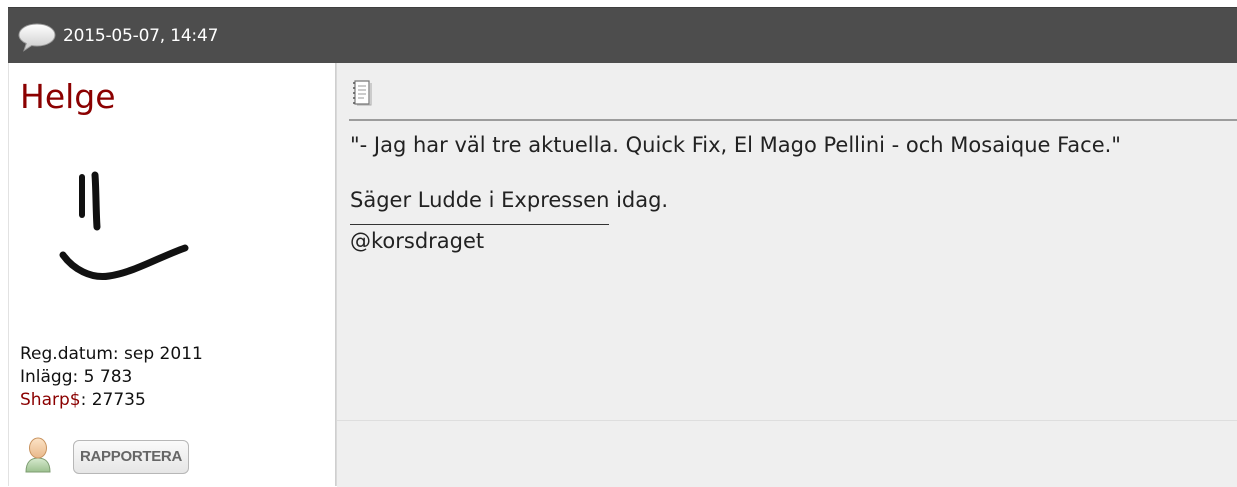 Image resolution: width=1237 pixels, height=487 pixels. Describe the element at coordinates (124, 226) in the screenshot. I see `avatar` at that location.